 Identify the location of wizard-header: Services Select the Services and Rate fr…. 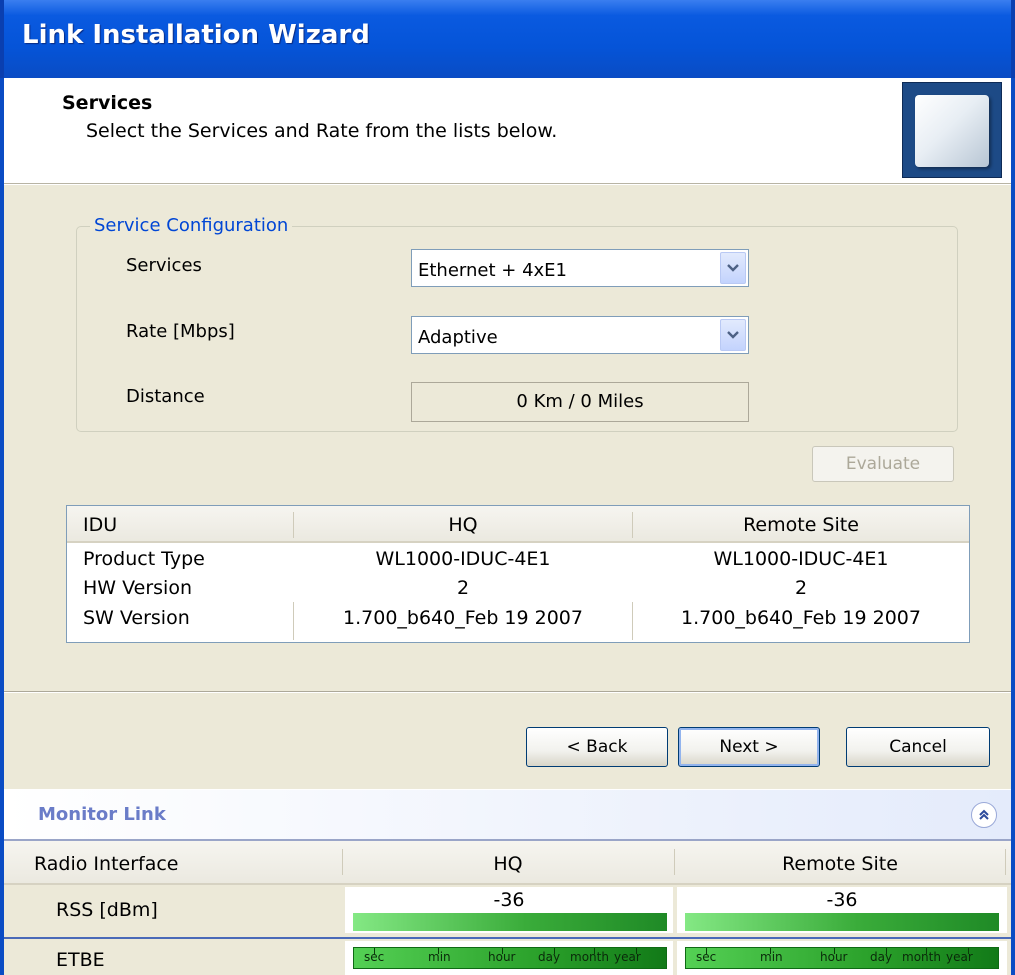
(507, 131).